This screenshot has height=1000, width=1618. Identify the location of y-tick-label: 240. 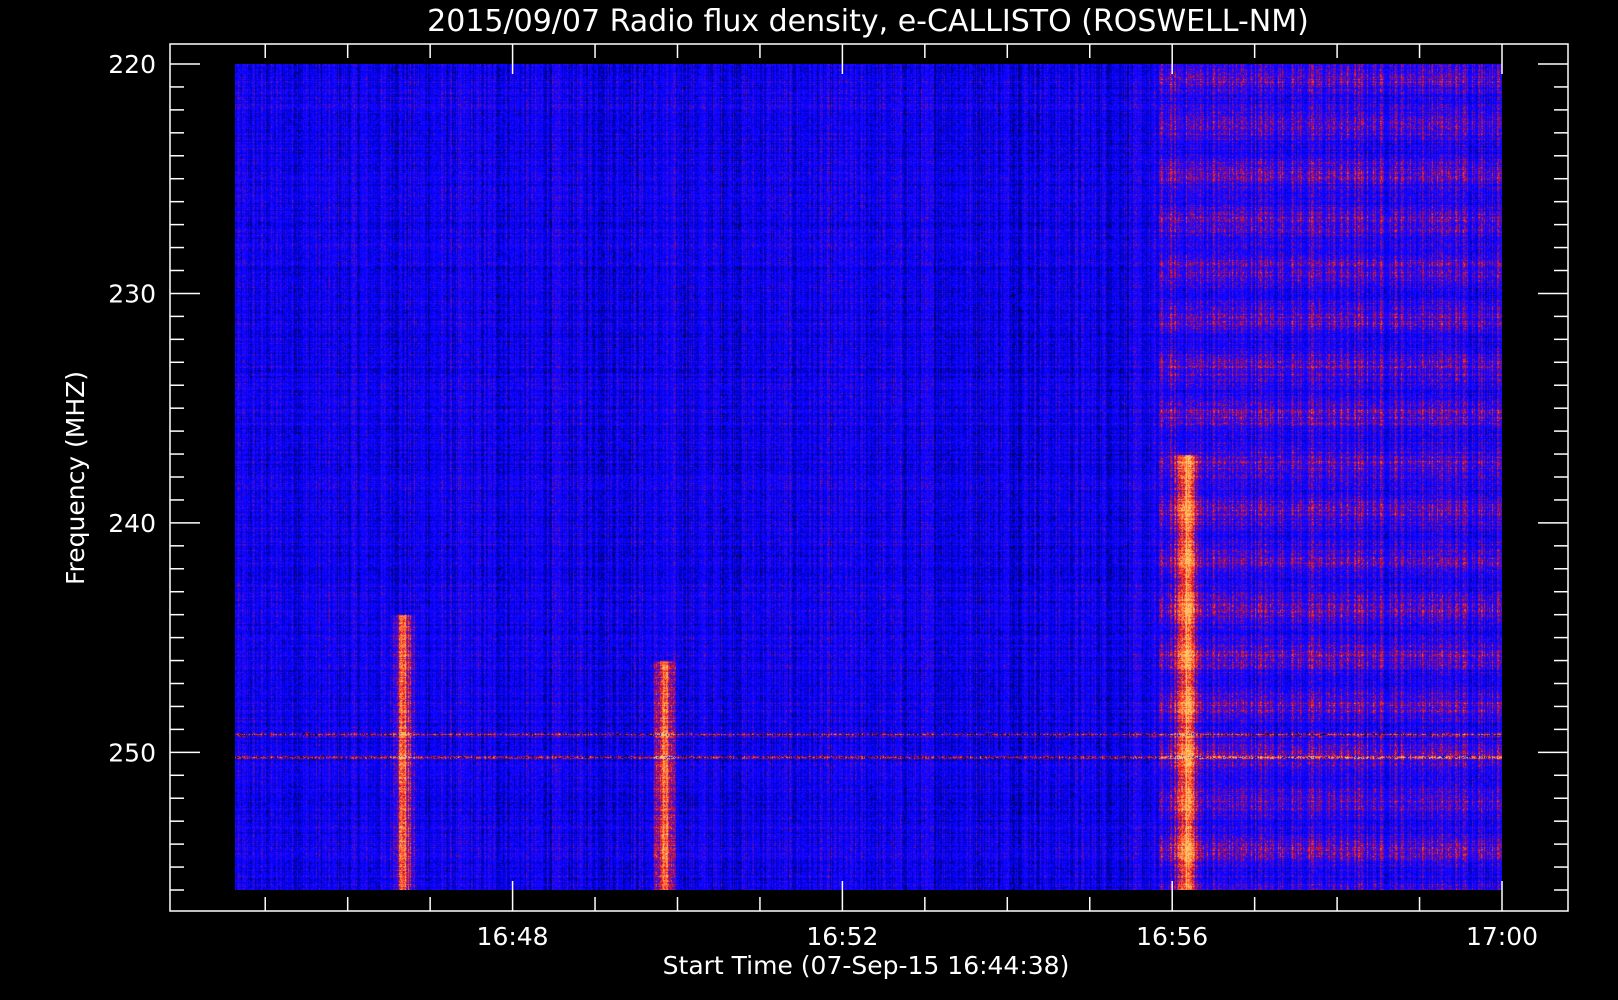
(132, 523).